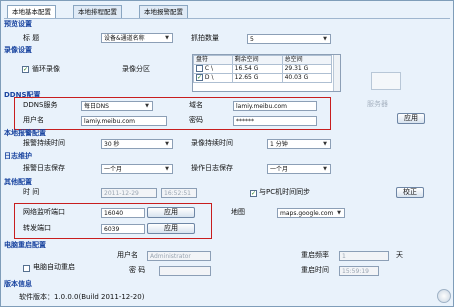 This screenshot has width=454, height=307. I want to click on ddns-domain-field: lamiy.meibu.com, so click(275, 106).